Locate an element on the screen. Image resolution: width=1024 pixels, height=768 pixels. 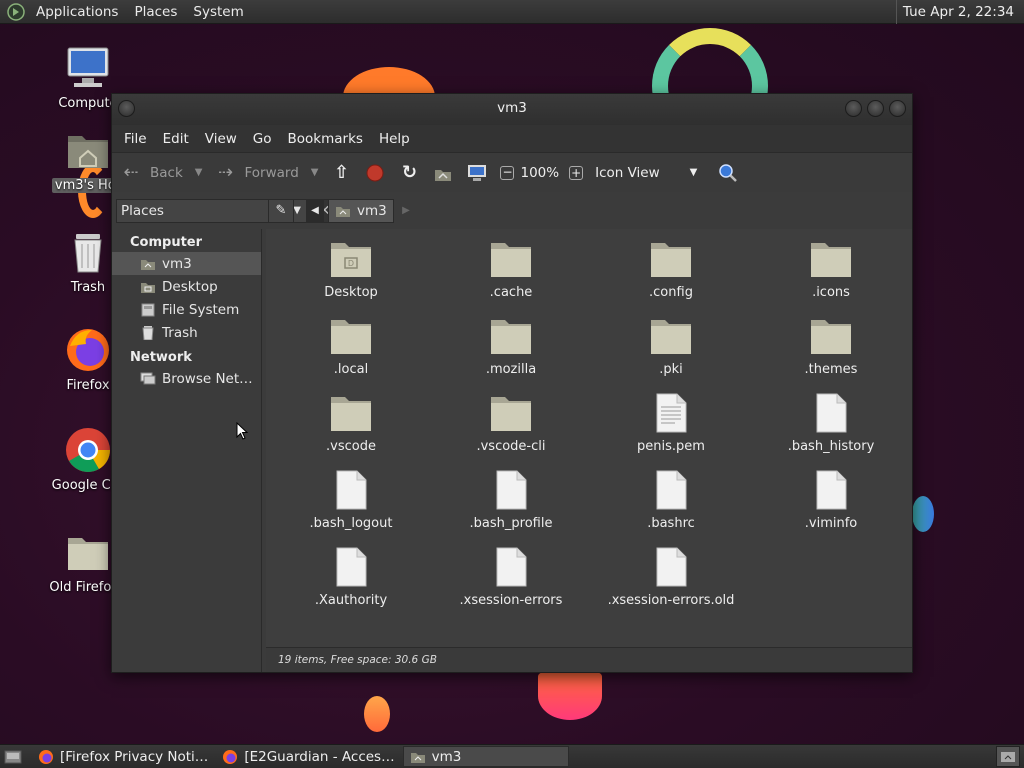
window-menu-button is located at coordinates (126, 108).